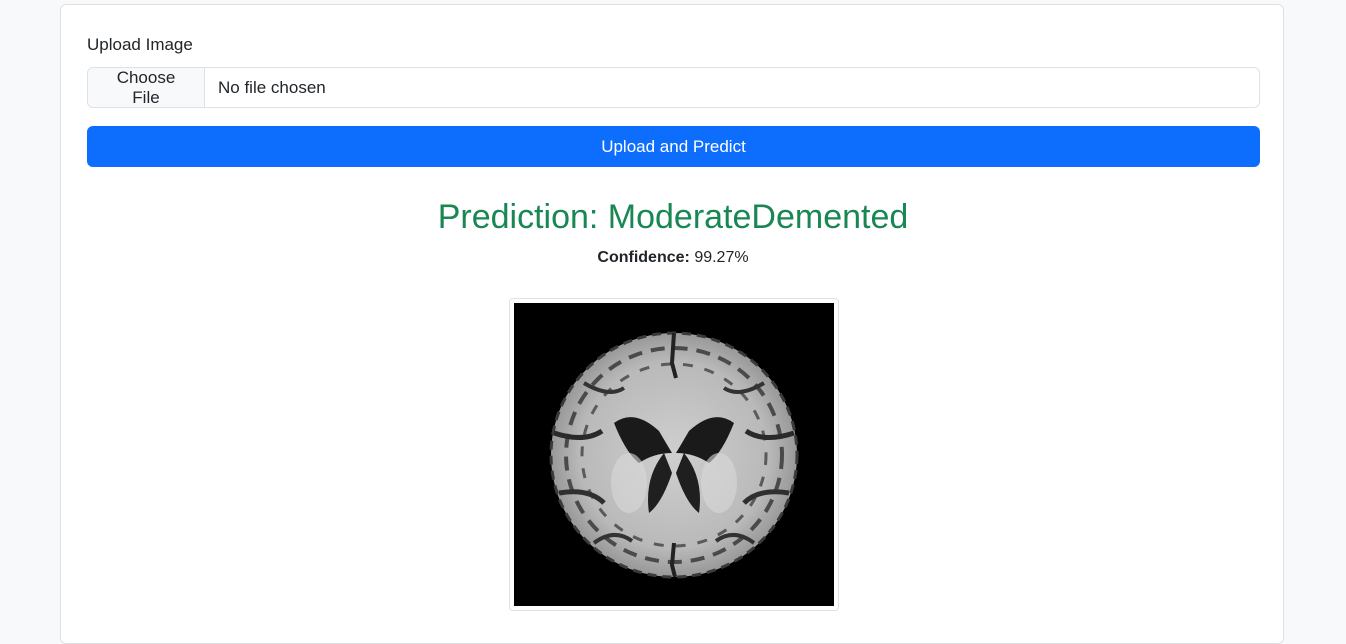  Describe the element at coordinates (272, 87) in the screenshot. I see `file-status-text: No file chosen` at that location.